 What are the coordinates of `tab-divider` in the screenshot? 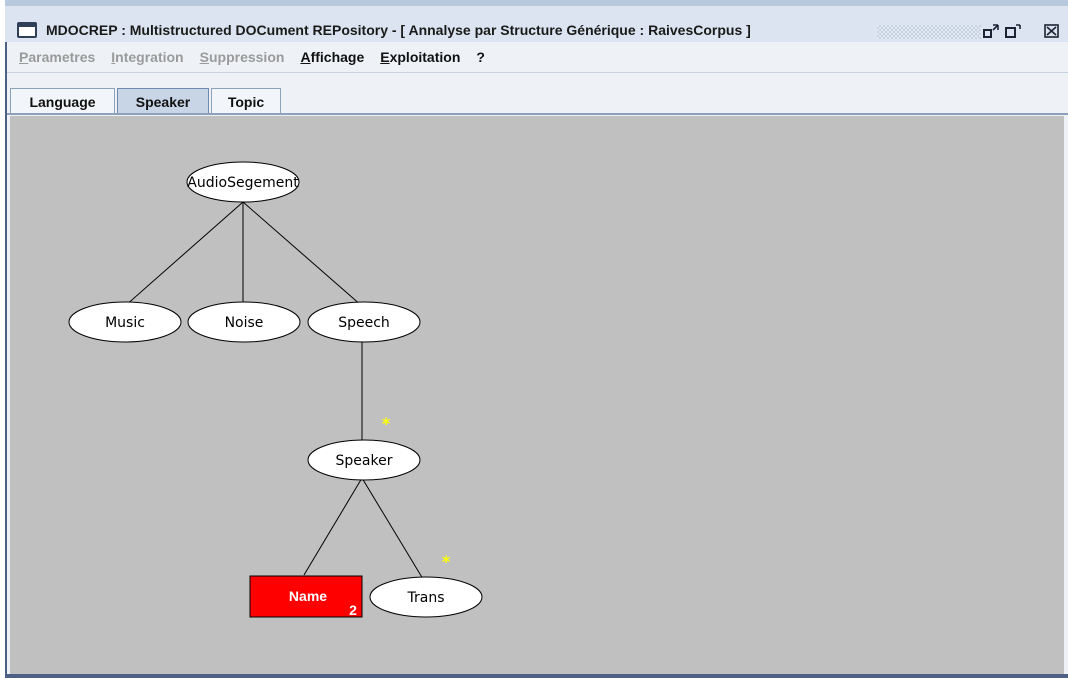 It's located at (537, 114).